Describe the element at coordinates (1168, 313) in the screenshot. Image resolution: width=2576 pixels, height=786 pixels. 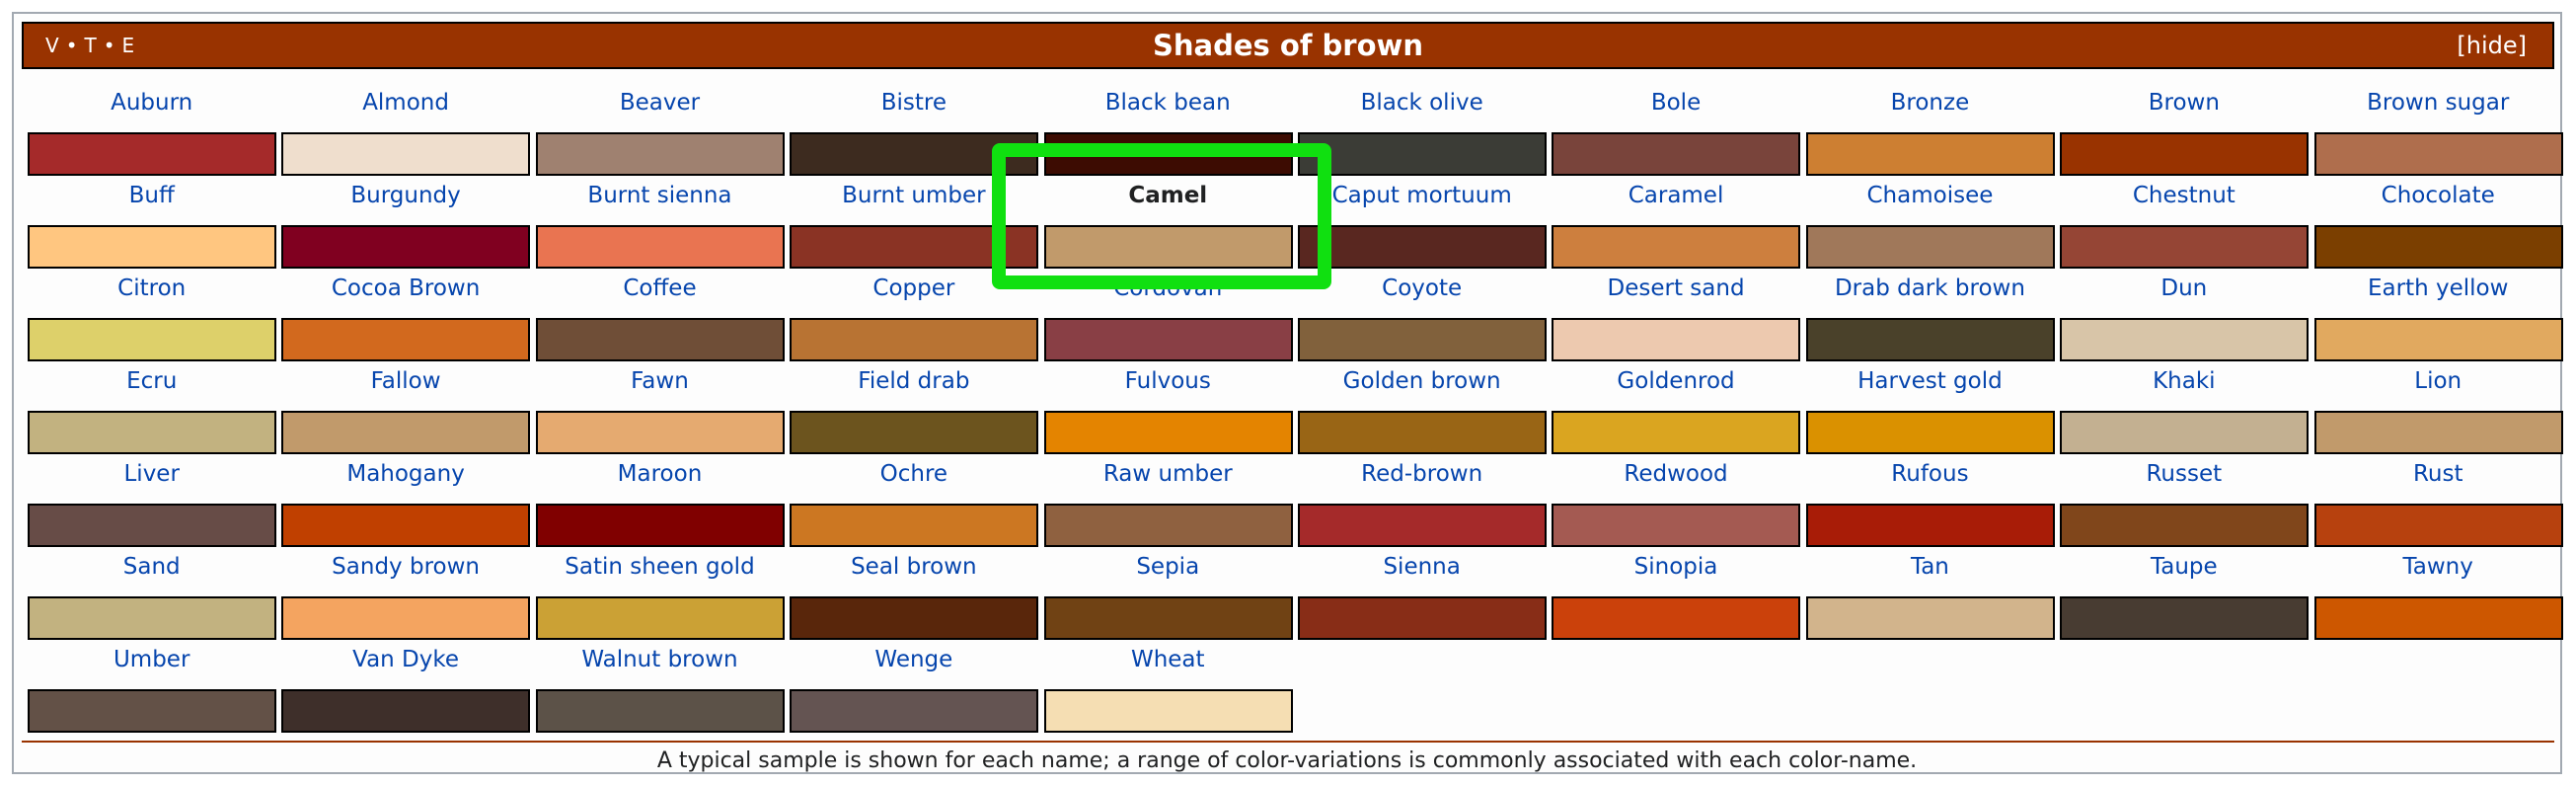
I see `color-item-cordovan: Cordovan` at that location.